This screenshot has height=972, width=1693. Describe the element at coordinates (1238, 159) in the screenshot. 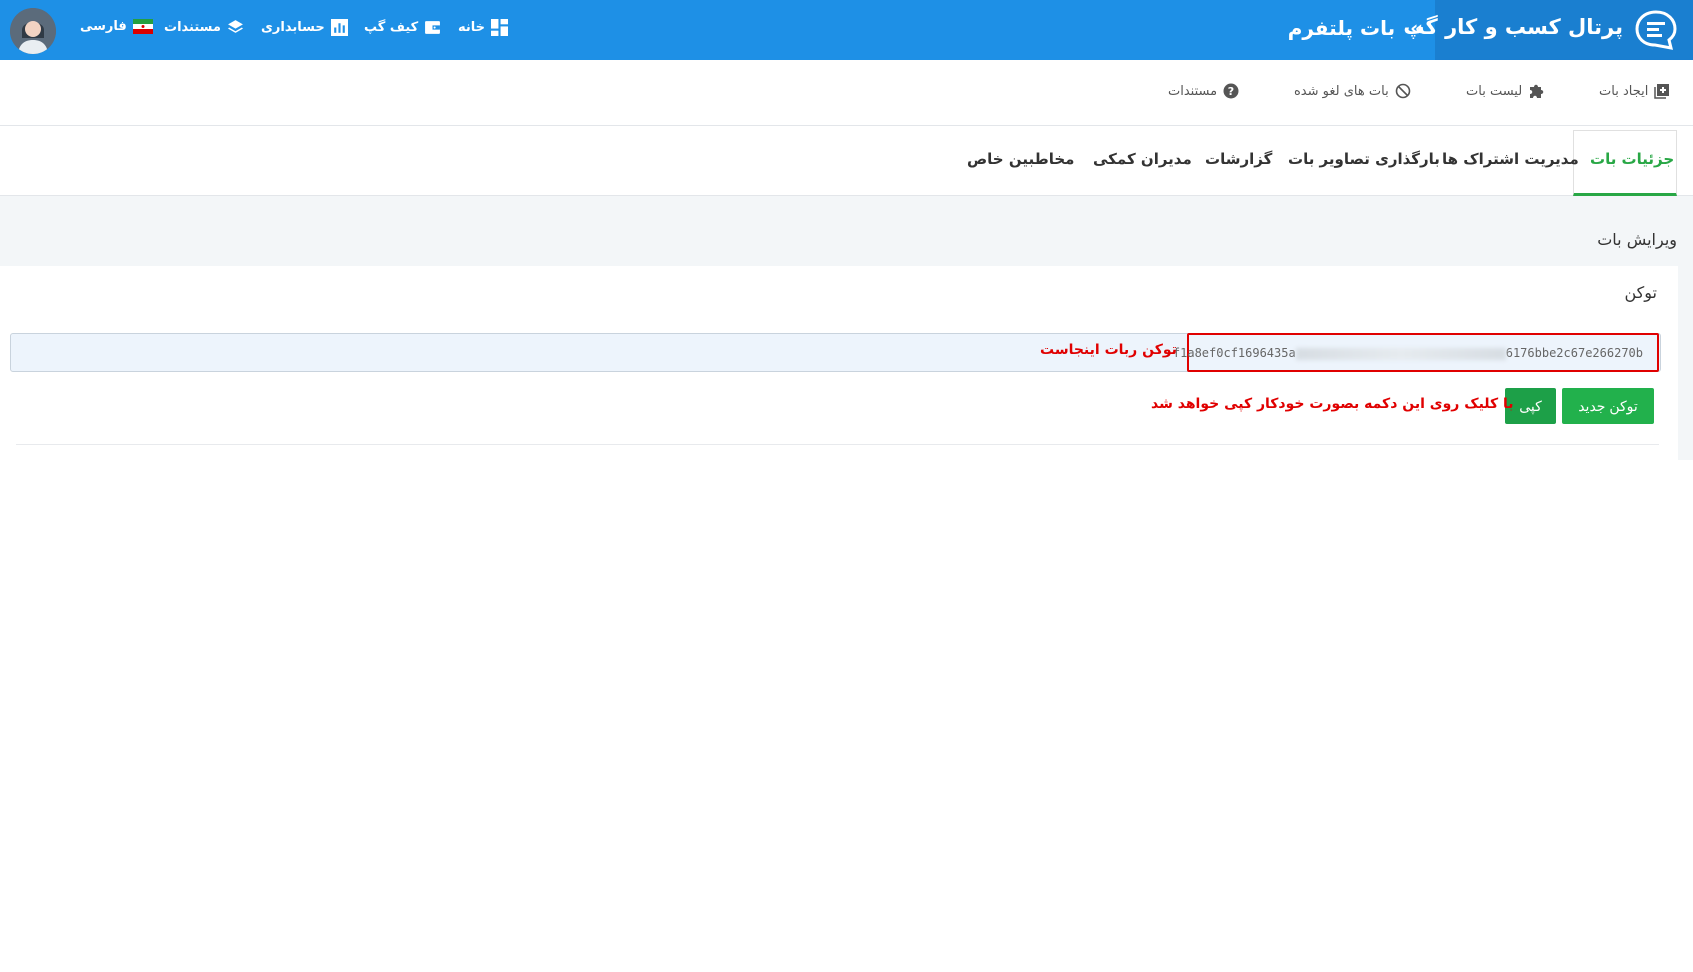

I see `tab-reports: گزارشات` at that location.